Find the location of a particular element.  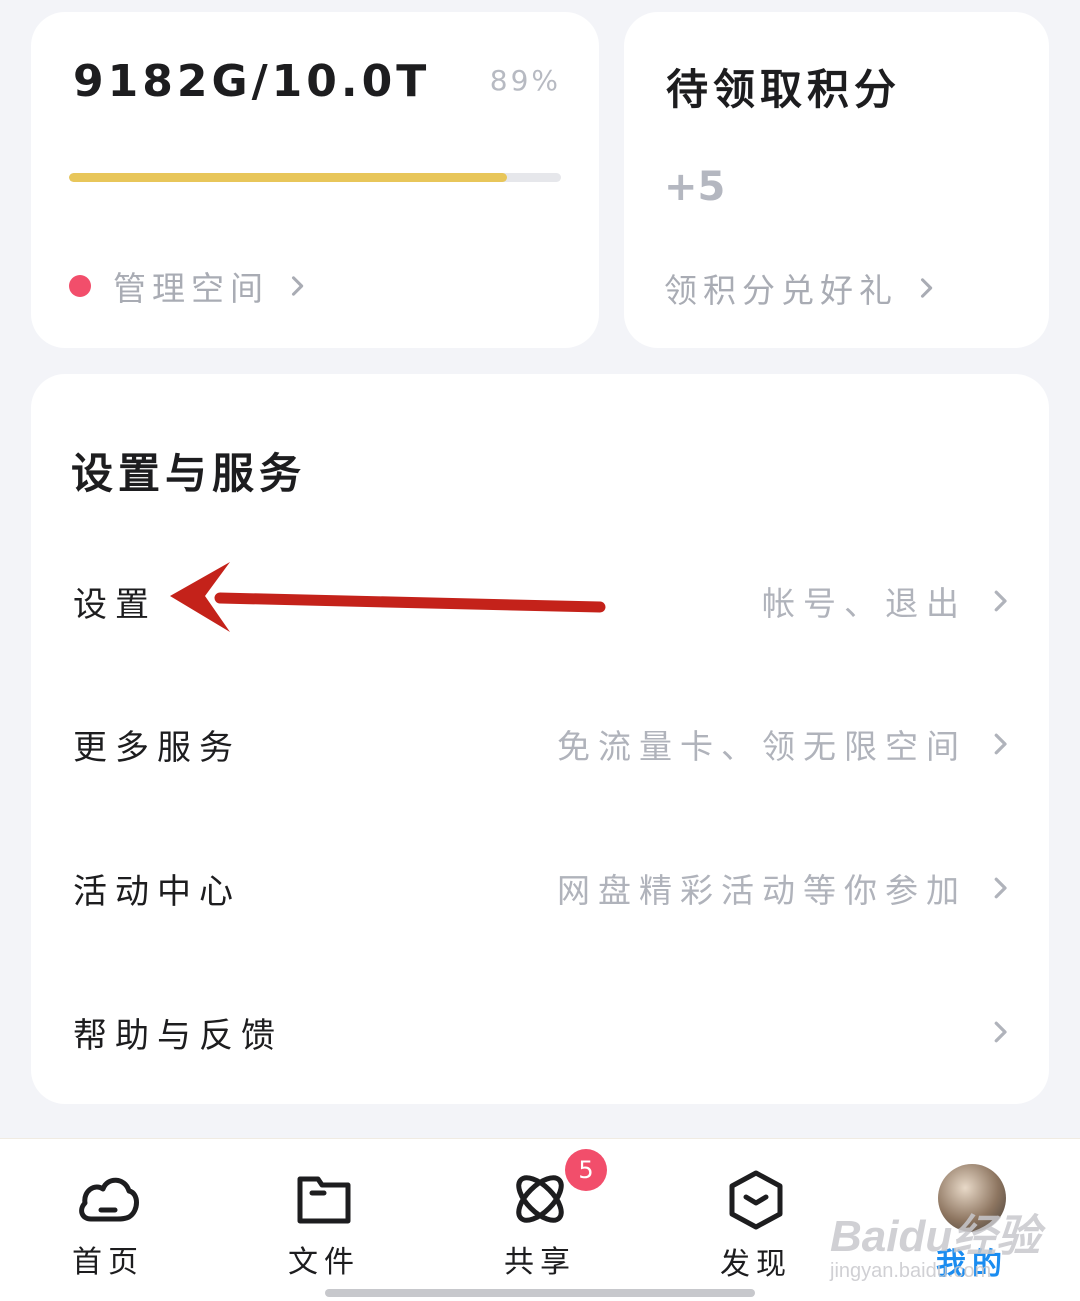

redeem-points-label: 领积分兑好礼 is located at coordinates (781, 290).